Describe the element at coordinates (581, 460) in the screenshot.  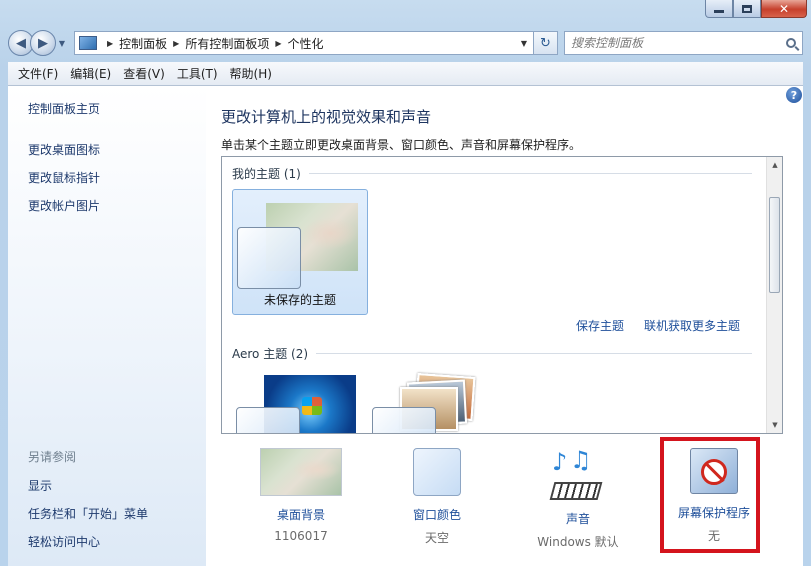
I see `music-note-icon: ♫` at that location.